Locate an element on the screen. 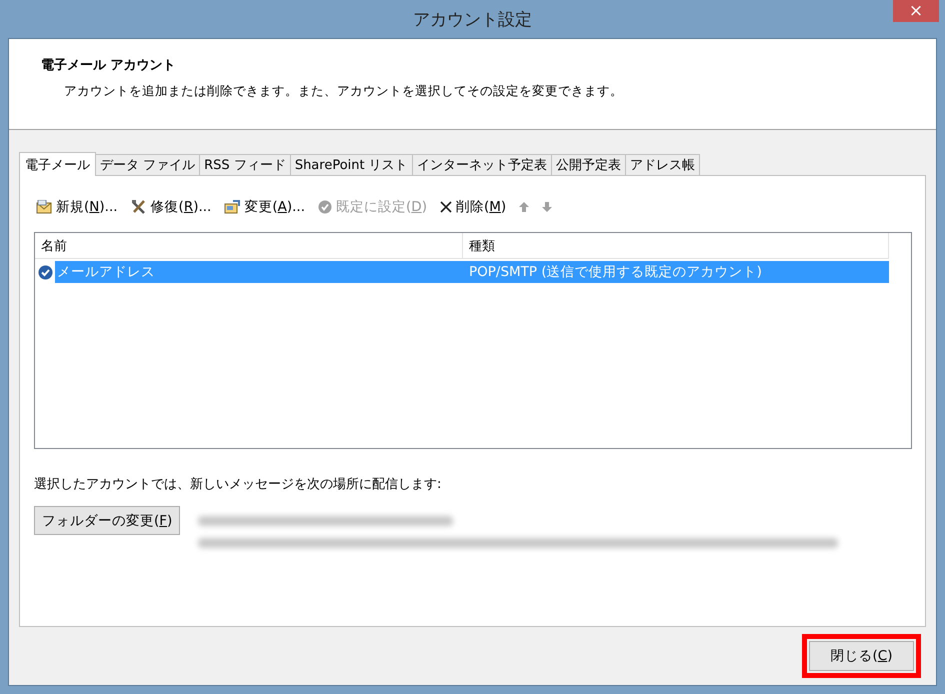  down-arrow-icon is located at coordinates (547, 207).